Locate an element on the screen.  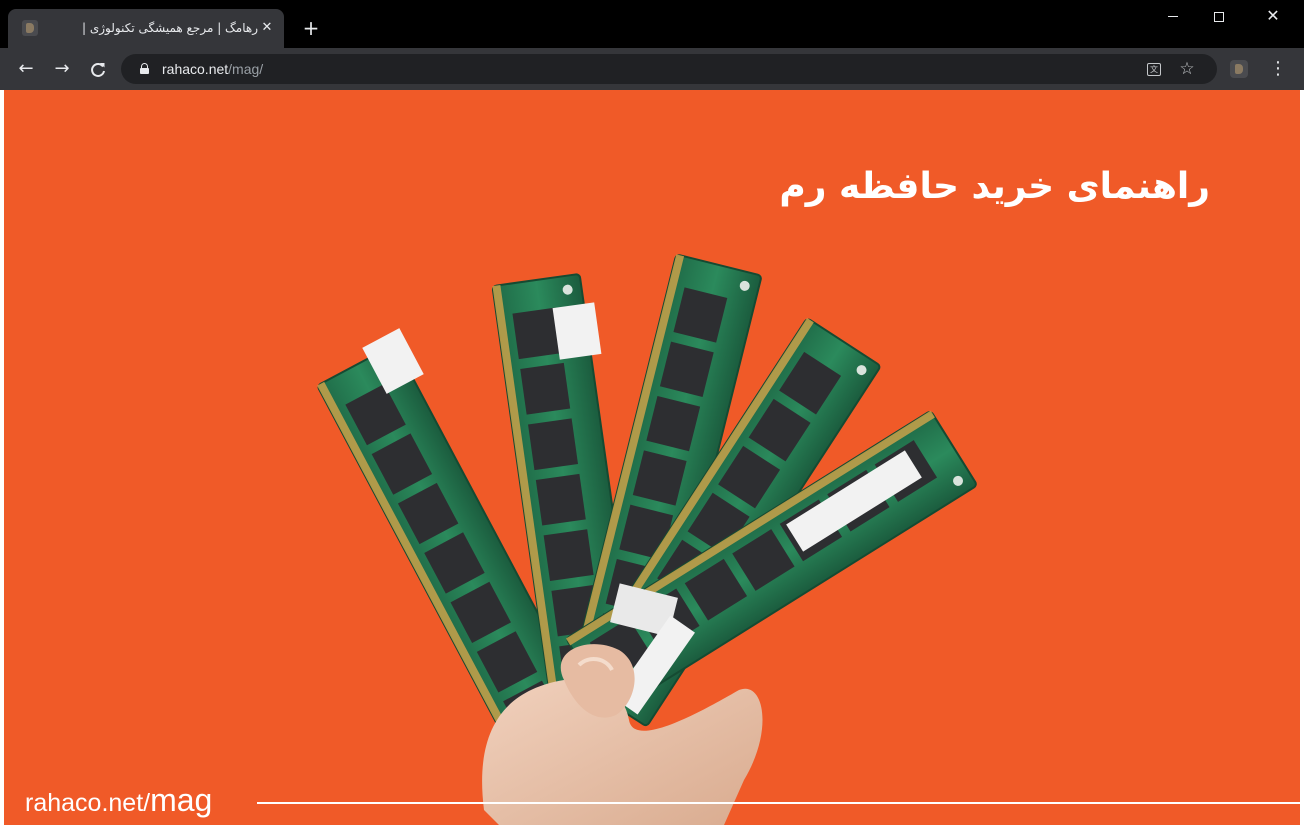
reload-button is located at coordinates (98, 70).